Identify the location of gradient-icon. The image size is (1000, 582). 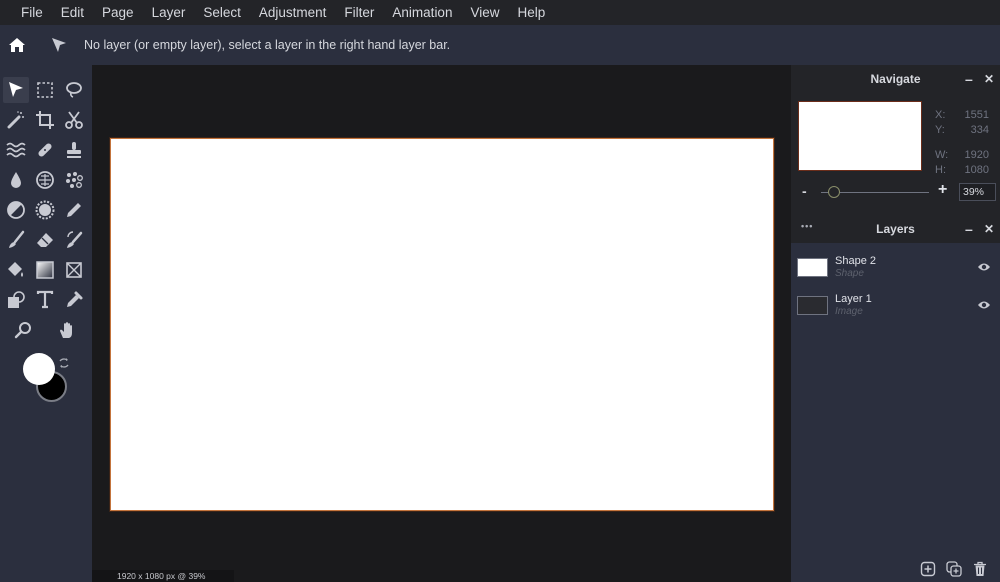
(45, 270).